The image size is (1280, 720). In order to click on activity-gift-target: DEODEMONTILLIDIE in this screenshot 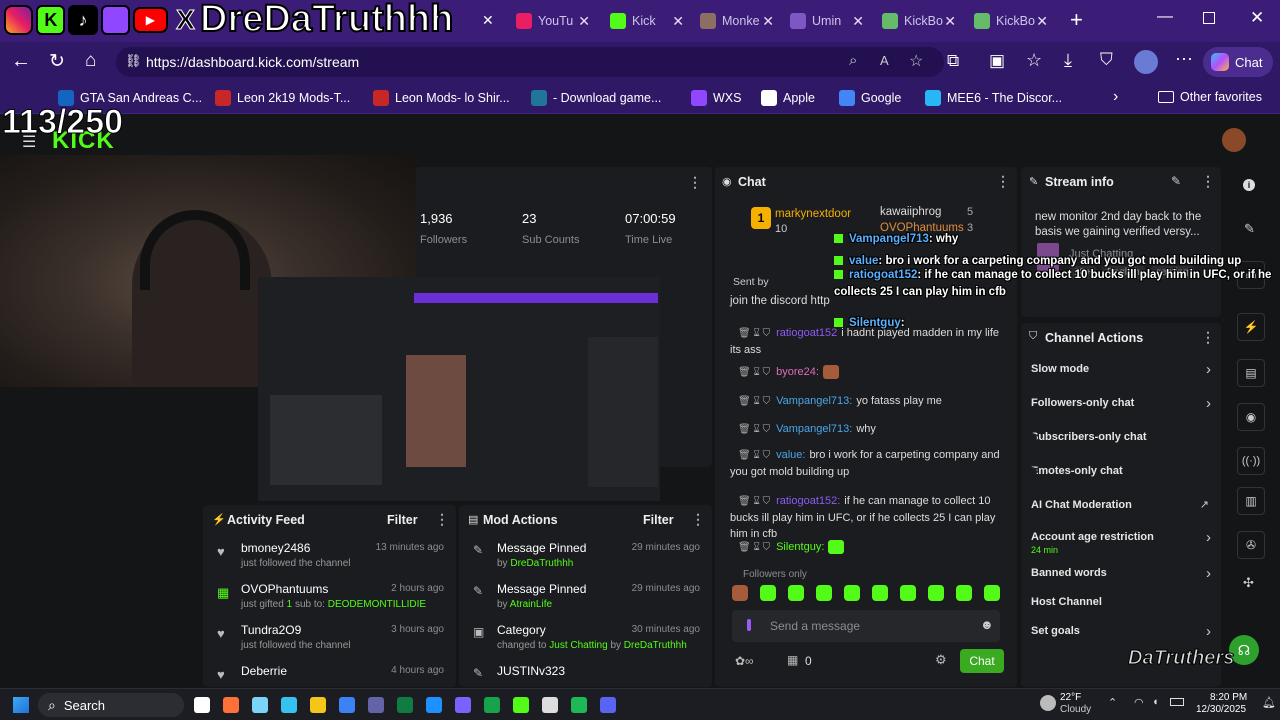, I will do `click(377, 604)`.